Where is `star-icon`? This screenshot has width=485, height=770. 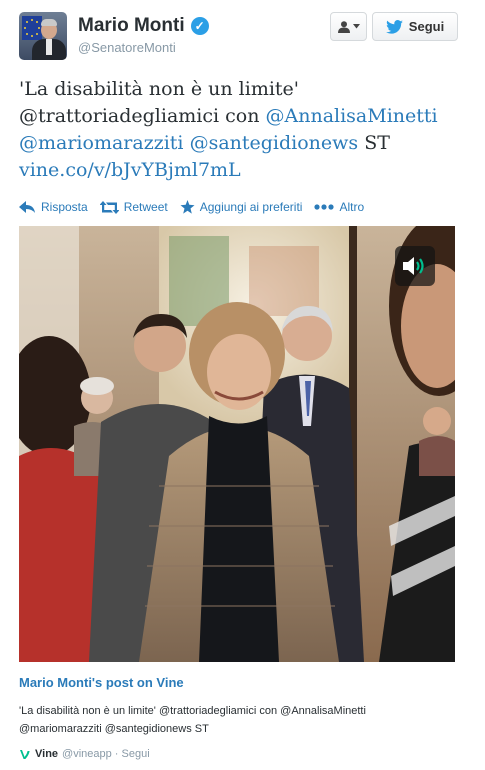
star-icon is located at coordinates (187, 207).